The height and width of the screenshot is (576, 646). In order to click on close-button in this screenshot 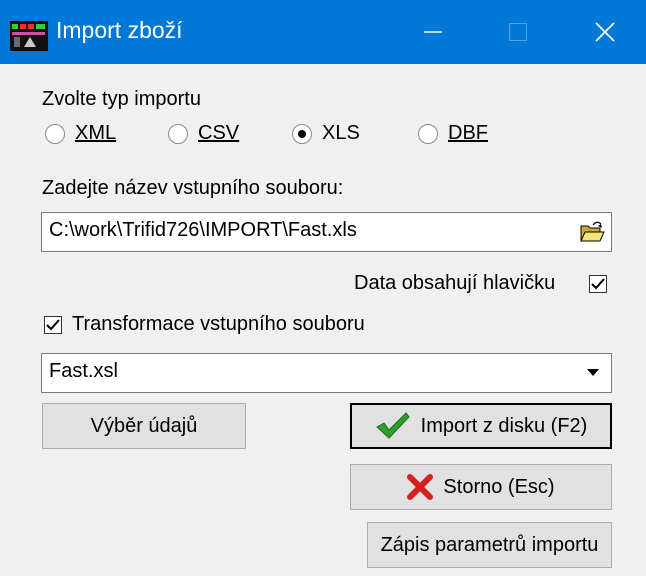, I will do `click(605, 32)`.